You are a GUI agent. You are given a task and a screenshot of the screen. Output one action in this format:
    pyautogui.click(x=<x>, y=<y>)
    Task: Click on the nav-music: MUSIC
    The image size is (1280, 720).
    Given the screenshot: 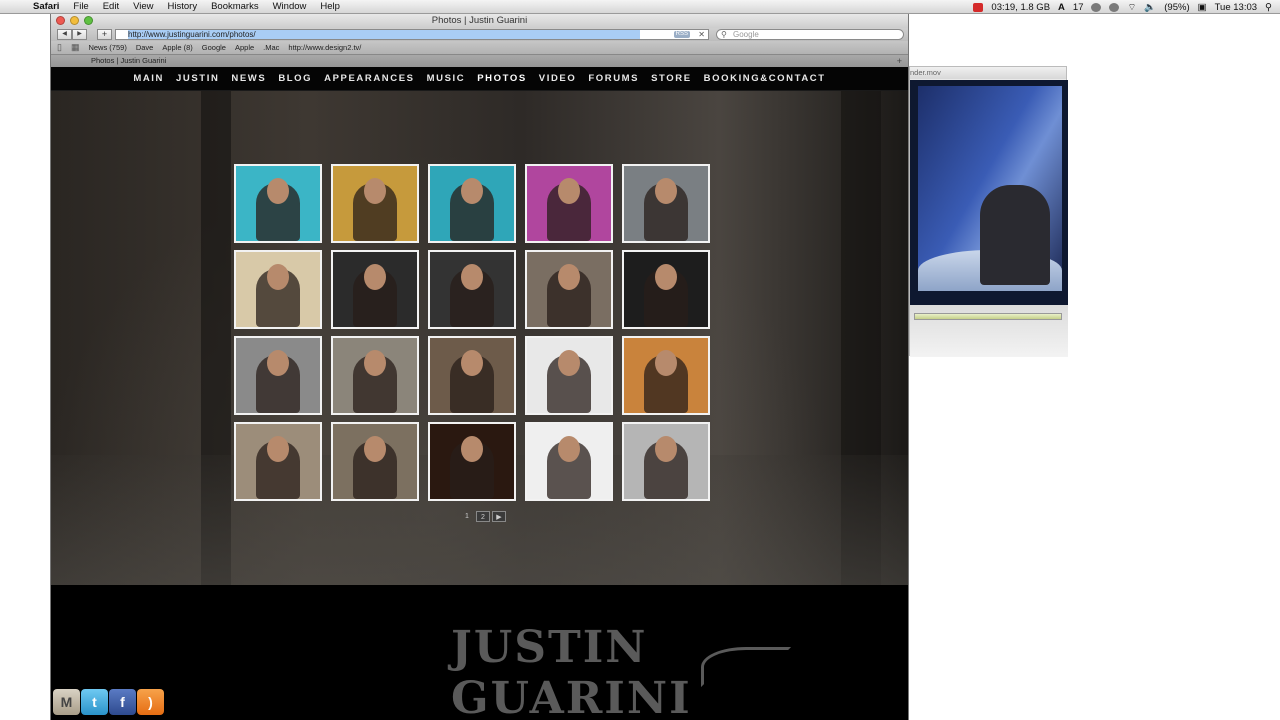 What is the action you would take?
    pyautogui.click(x=446, y=78)
    